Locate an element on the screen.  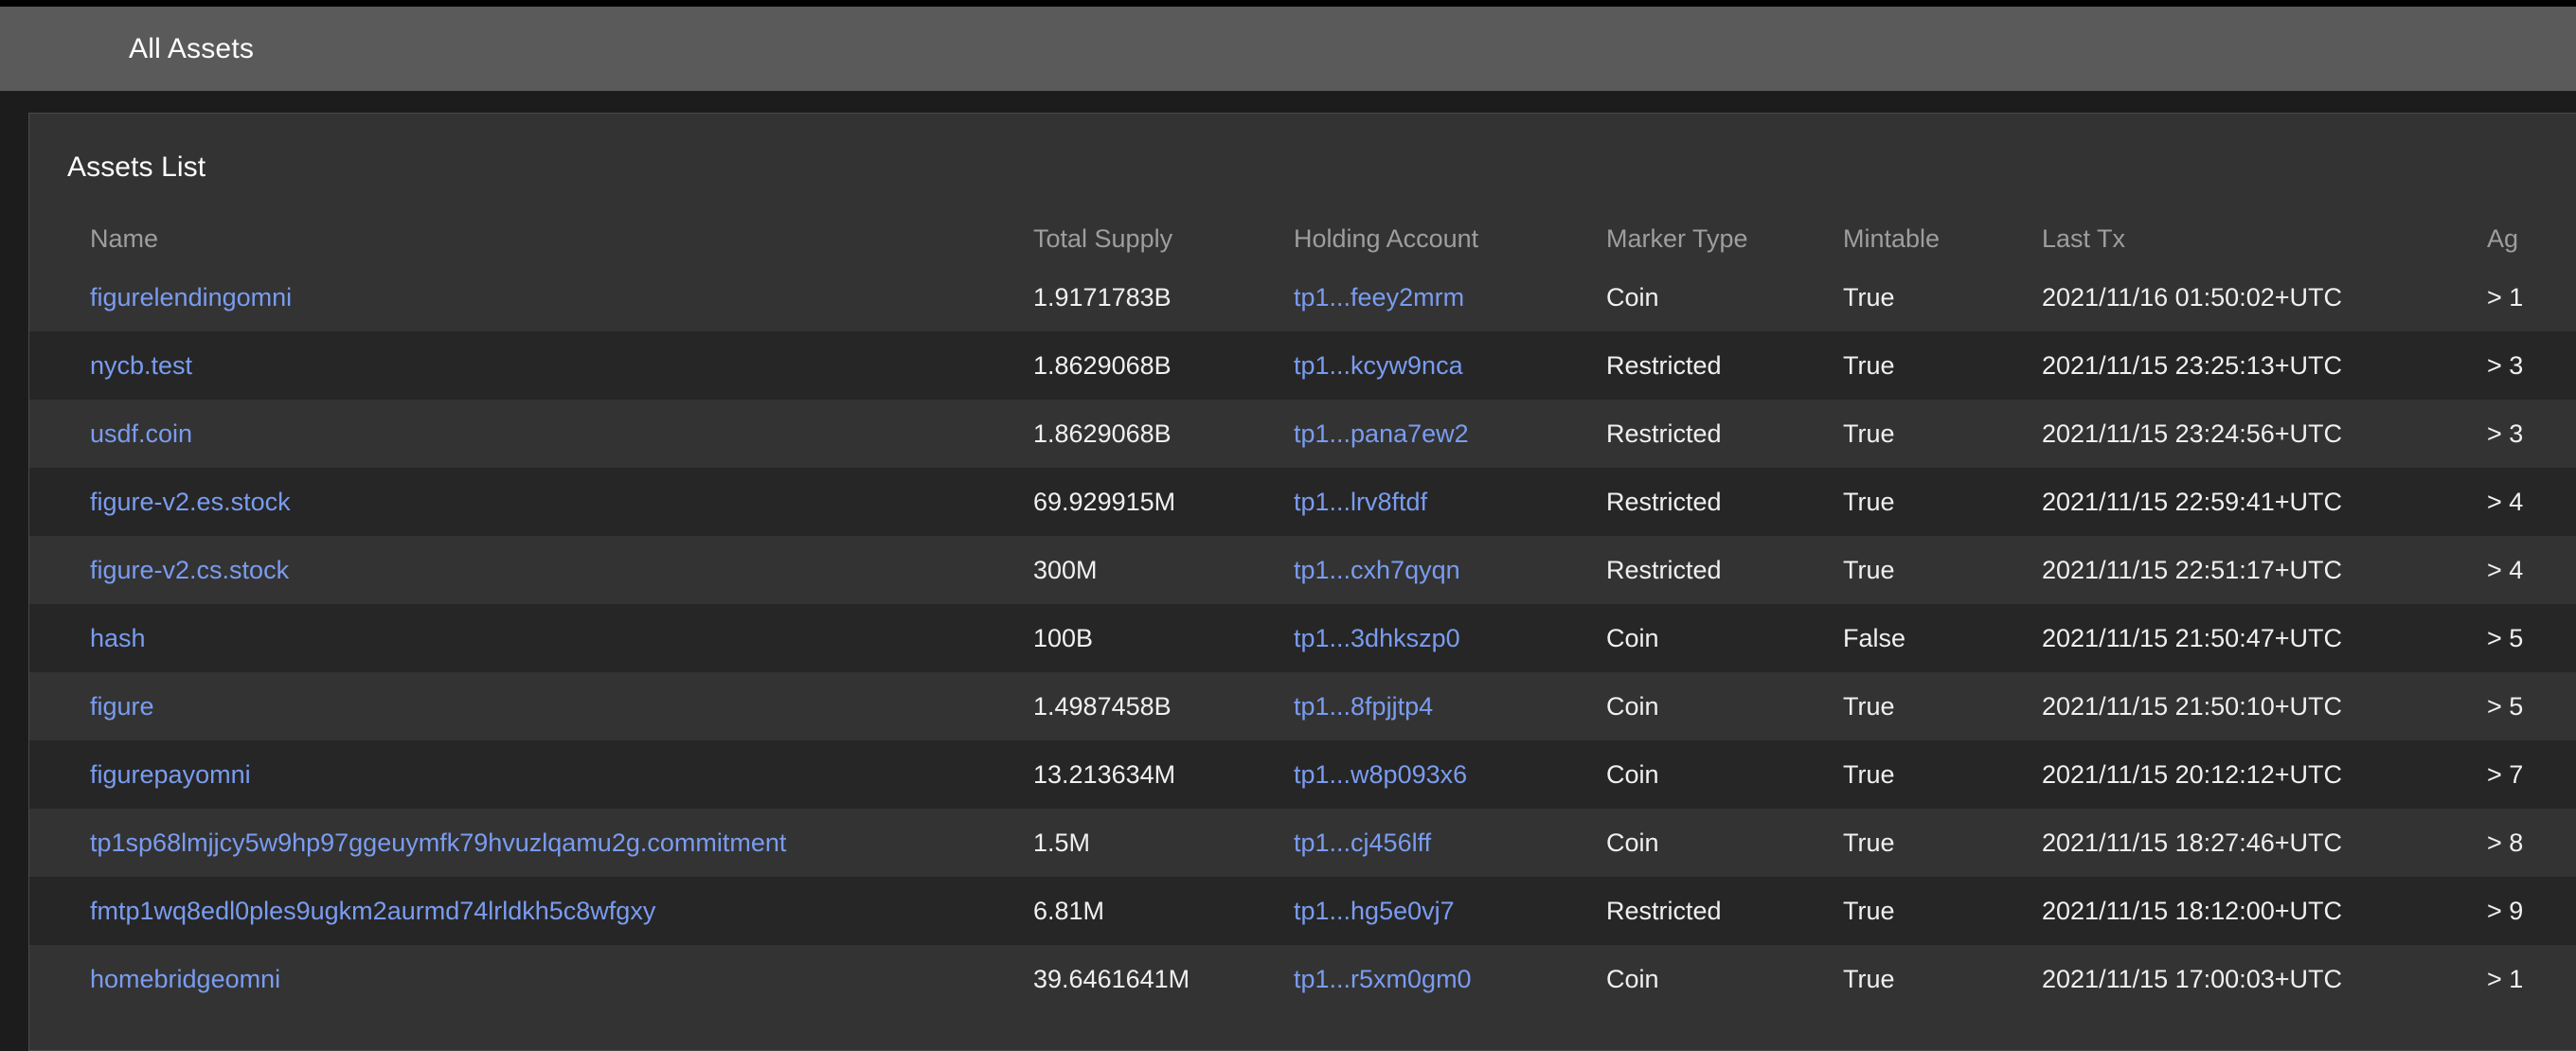
cell-last-tx: 2021/11/15 23:24:56+UTC is located at coordinates (2192, 433).